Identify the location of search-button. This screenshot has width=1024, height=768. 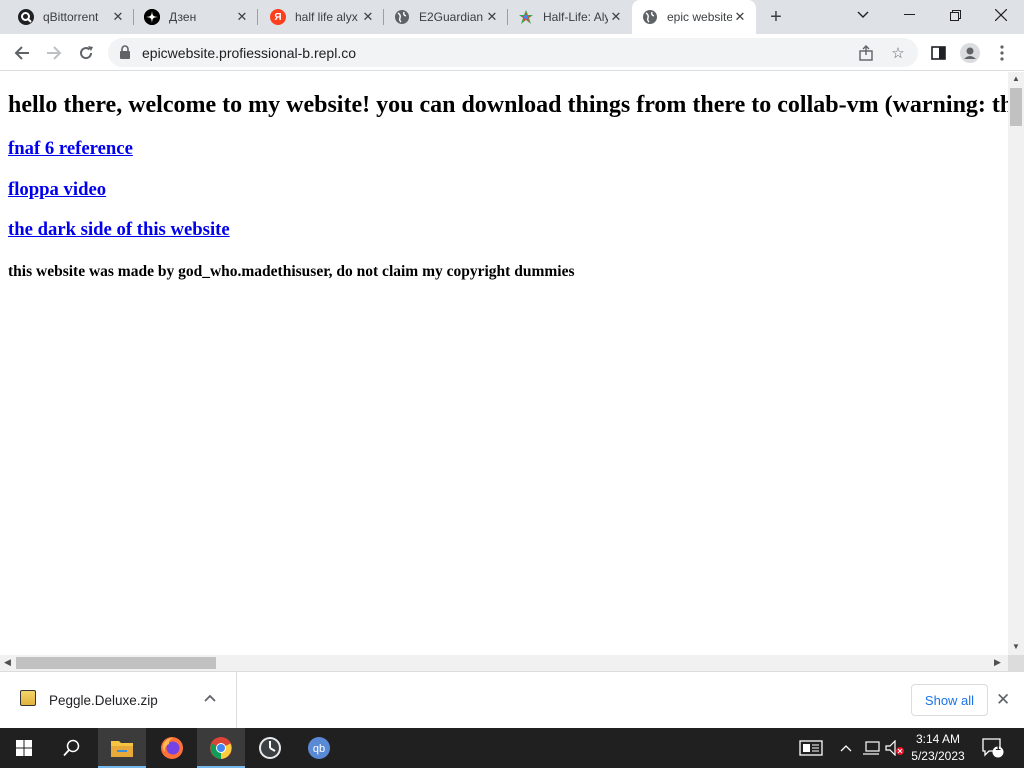
(72, 748).